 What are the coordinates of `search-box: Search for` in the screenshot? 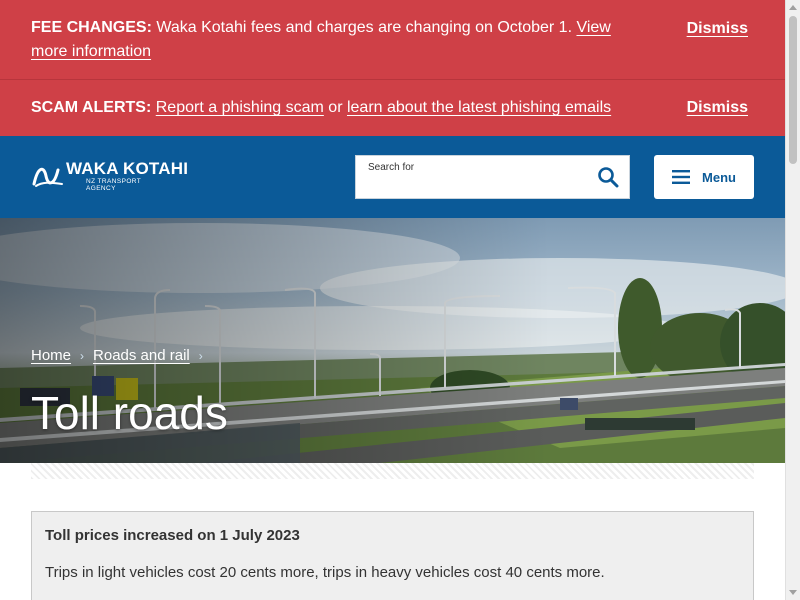 It's located at (492, 177).